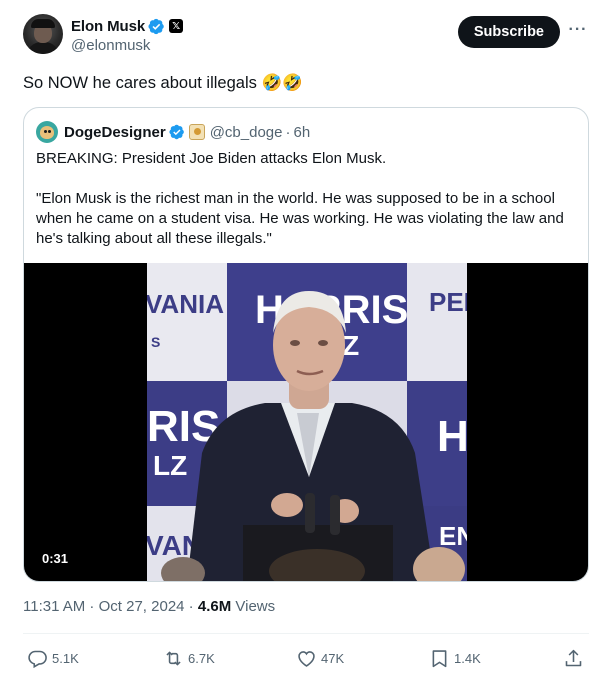 The height and width of the screenshot is (676, 601). Describe the element at coordinates (282, 82) in the screenshot. I see `rofl-emoji: 🤣🤣` at that location.